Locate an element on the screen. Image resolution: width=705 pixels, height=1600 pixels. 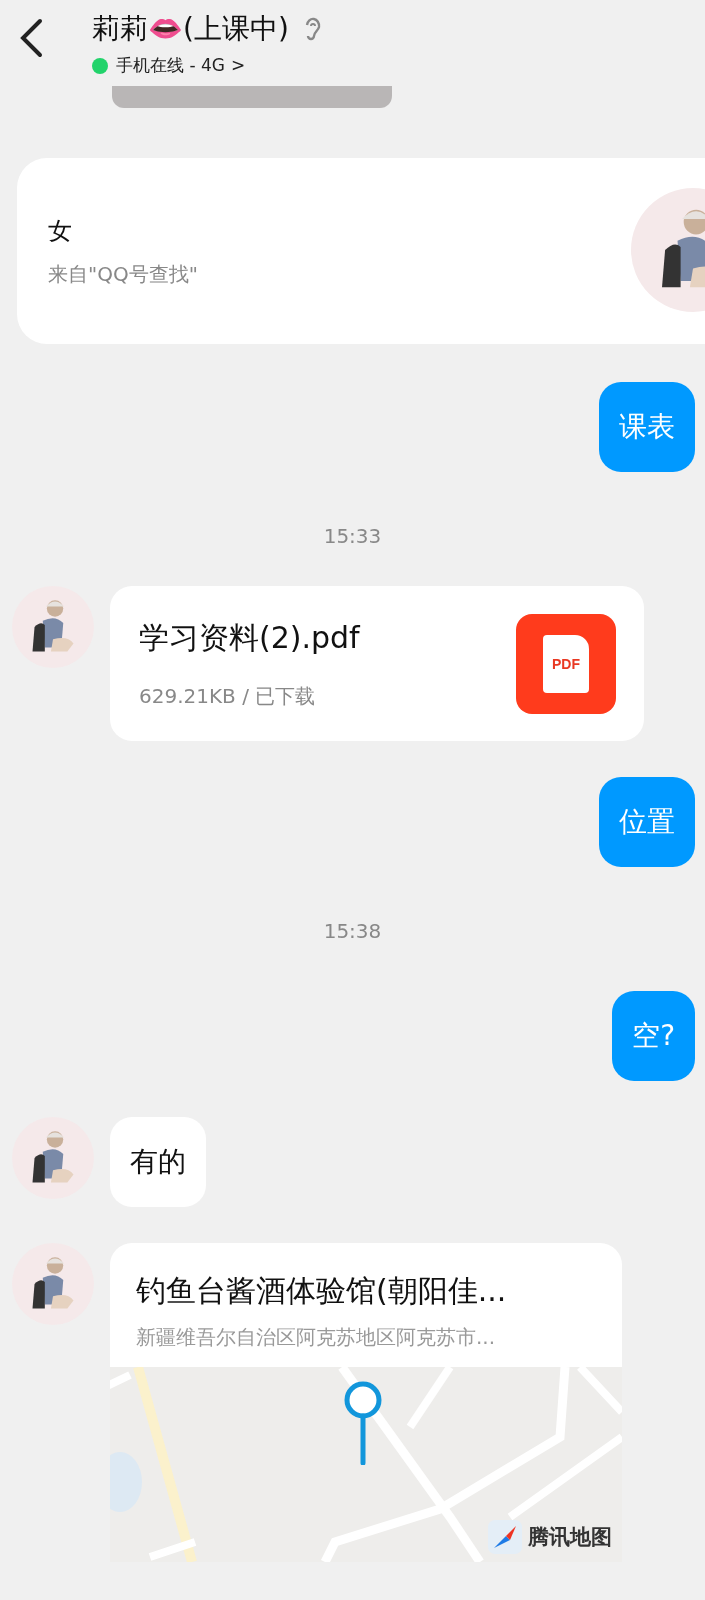
online-status: 手机在线 - 4G > is located at coordinates (181, 65).